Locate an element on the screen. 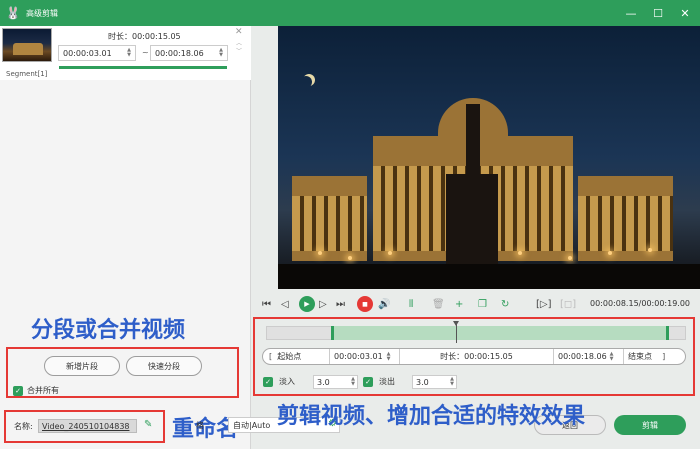  fade-in-checkbox: ✓ is located at coordinates (268, 381).